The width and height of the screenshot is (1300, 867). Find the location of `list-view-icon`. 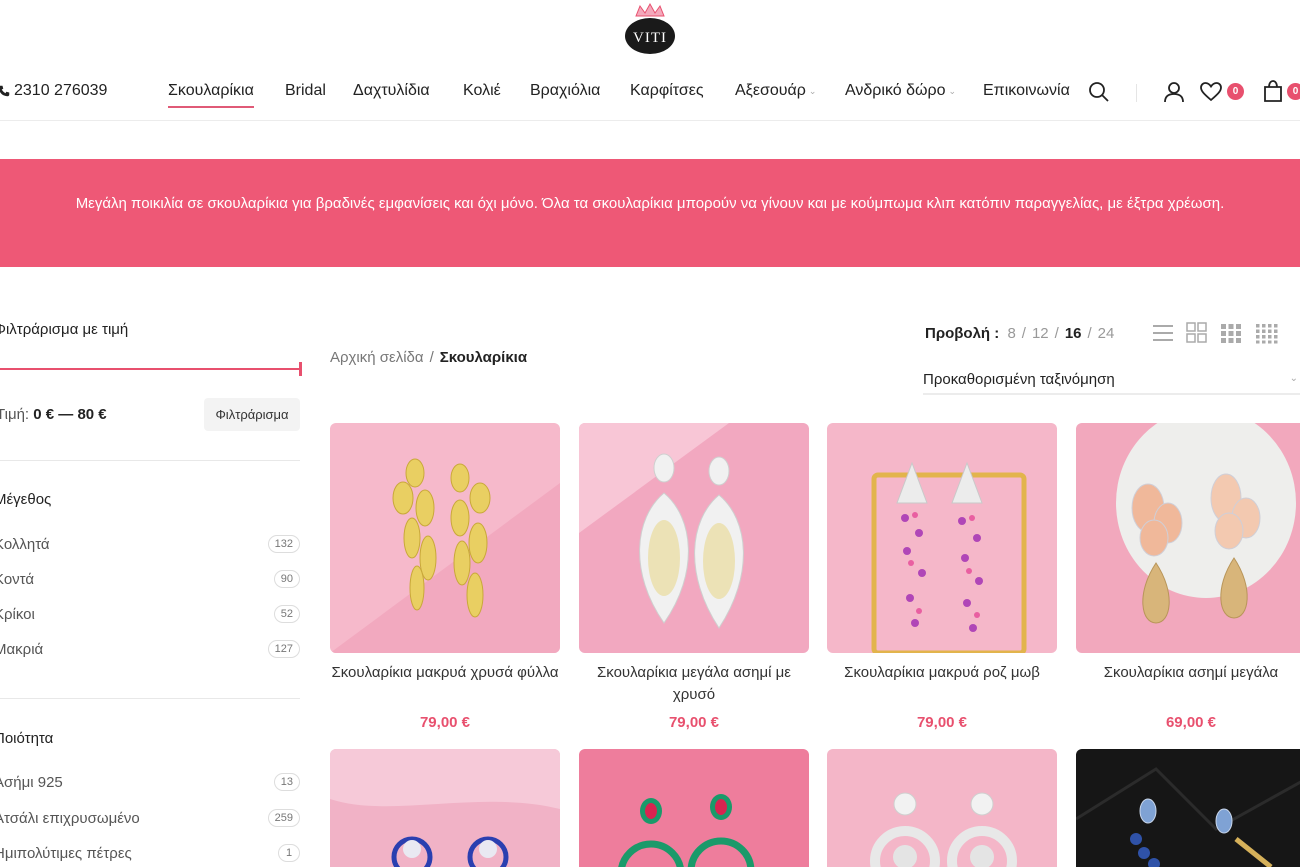

list-view-icon is located at coordinates (1163, 333).